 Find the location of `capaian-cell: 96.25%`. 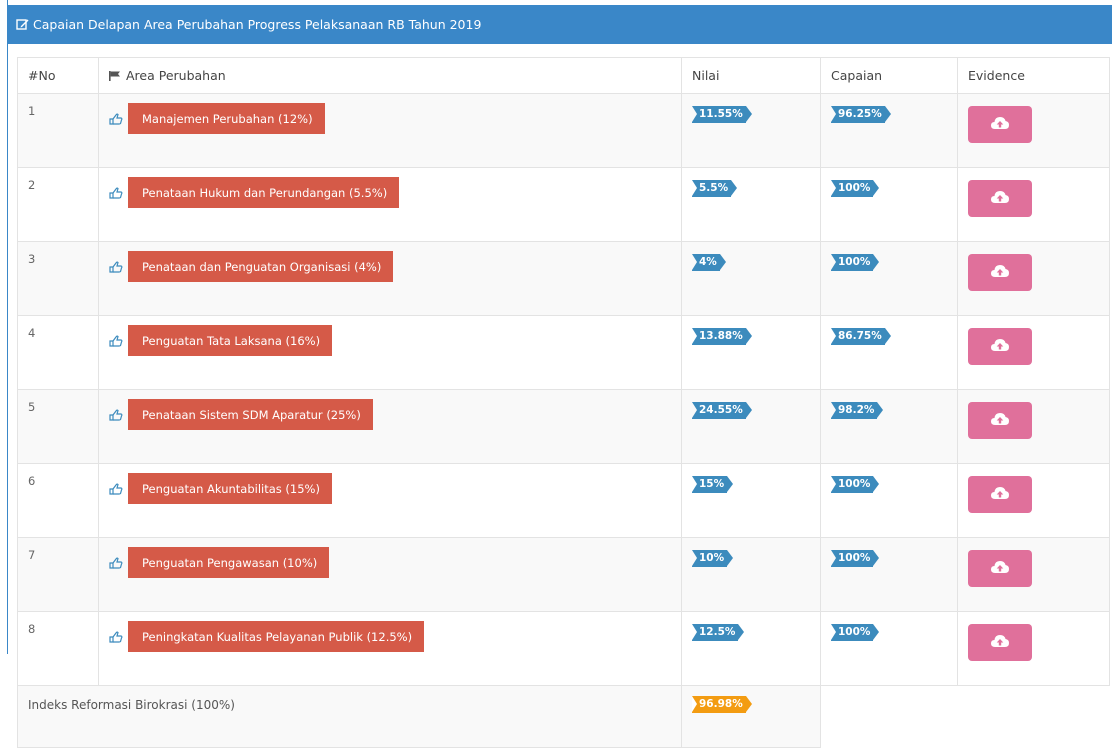

capaian-cell: 96.25% is located at coordinates (889, 130).